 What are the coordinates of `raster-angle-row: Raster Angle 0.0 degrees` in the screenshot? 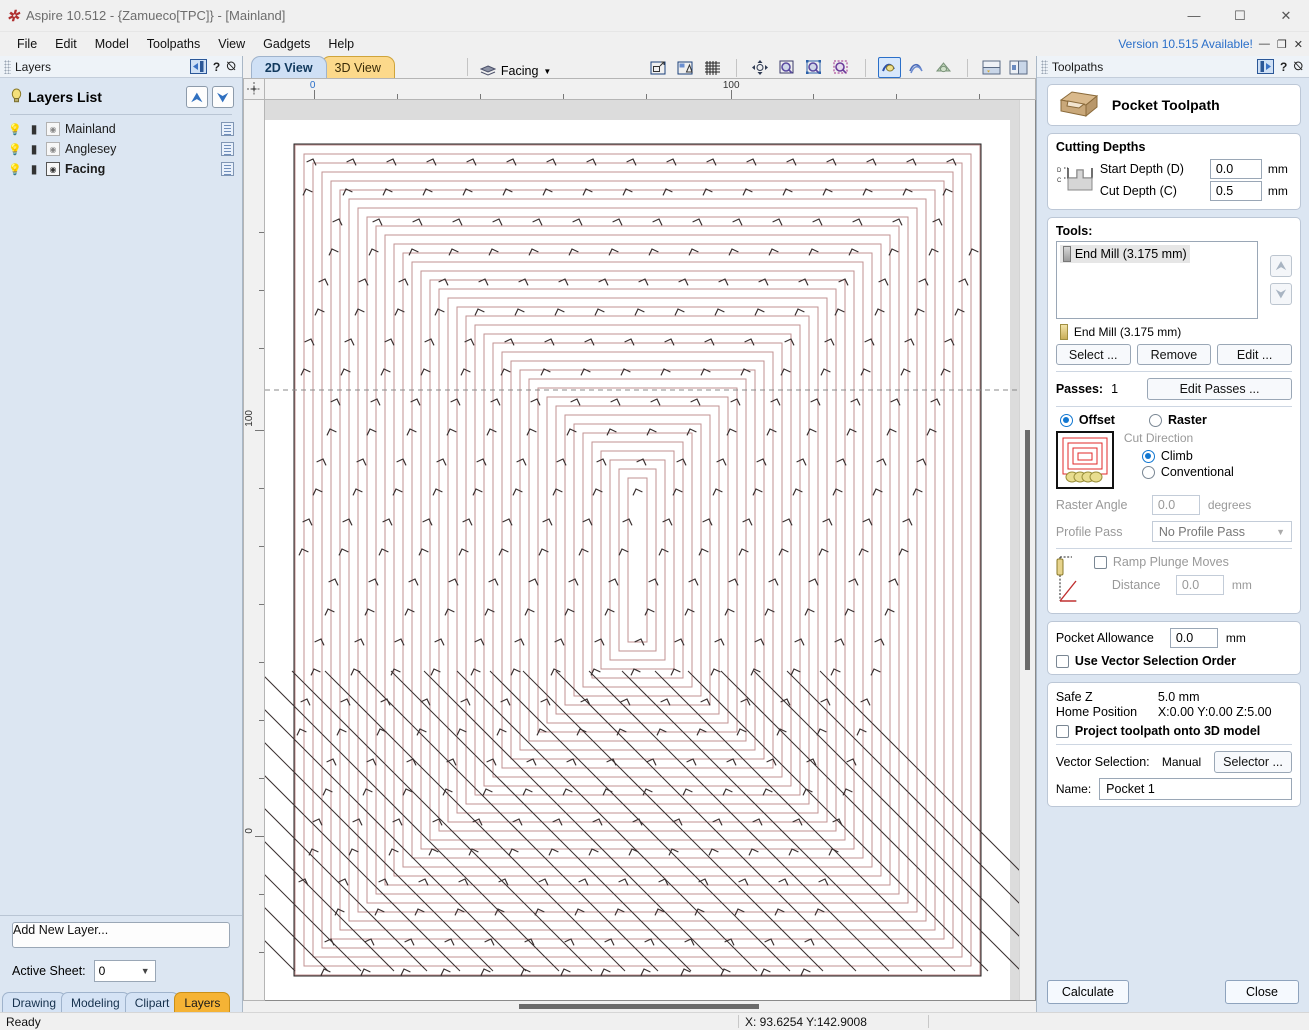 It's located at (1174, 505).